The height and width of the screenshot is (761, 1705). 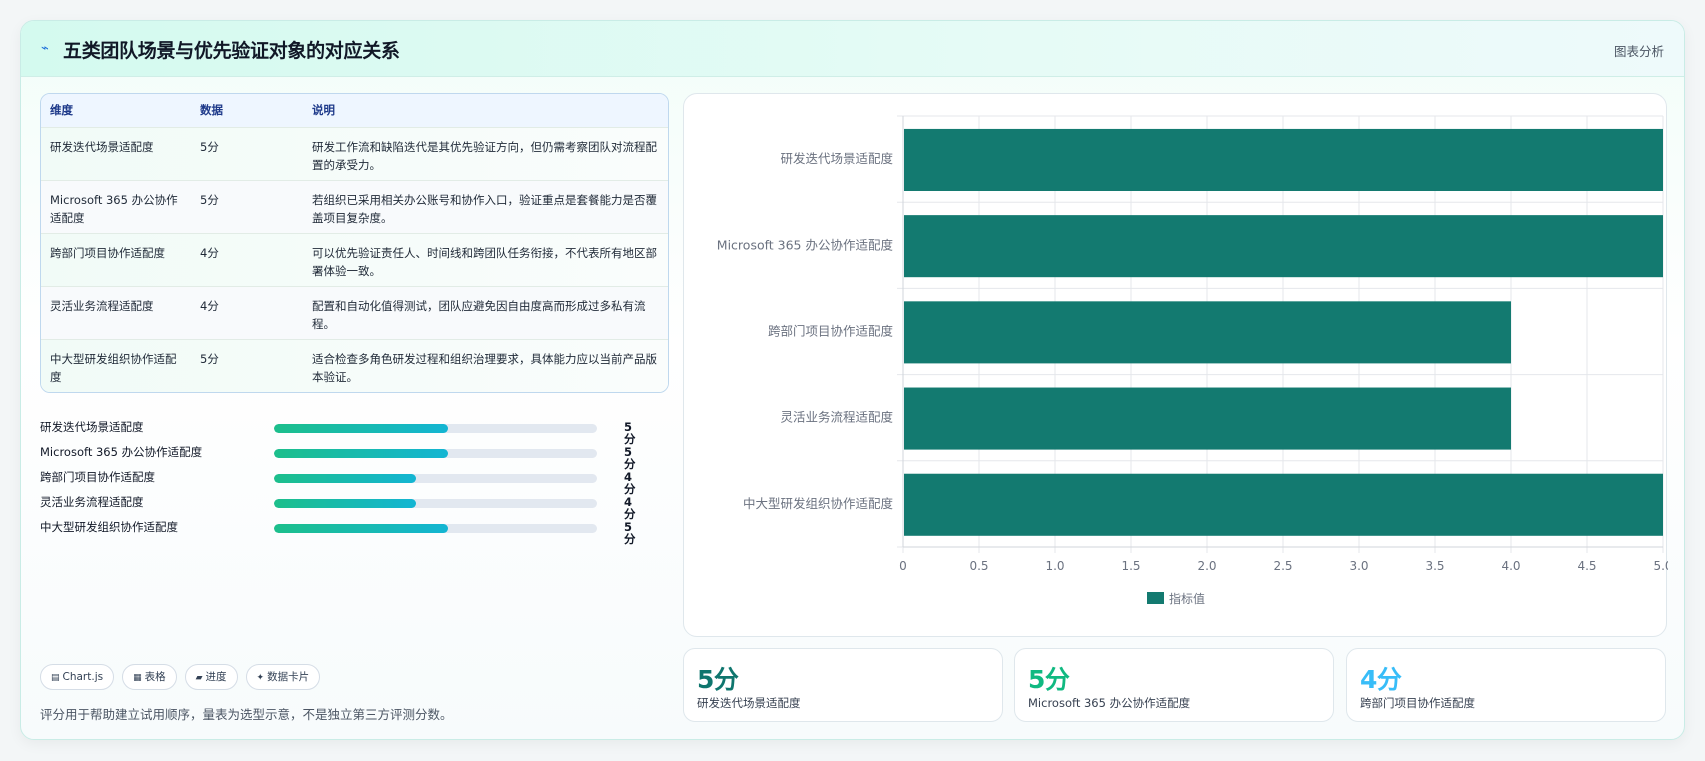 I want to click on chart-icon: ▤, so click(x=55, y=678).